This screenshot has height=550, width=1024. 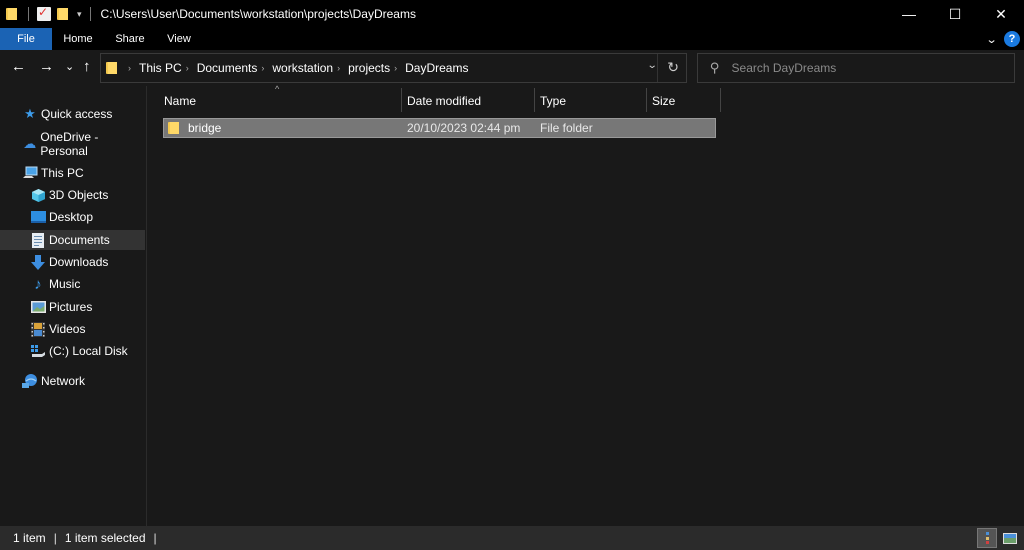 What do you see at coordinates (38, 262) in the screenshot?
I see `download-arrow-icon` at bounding box center [38, 262].